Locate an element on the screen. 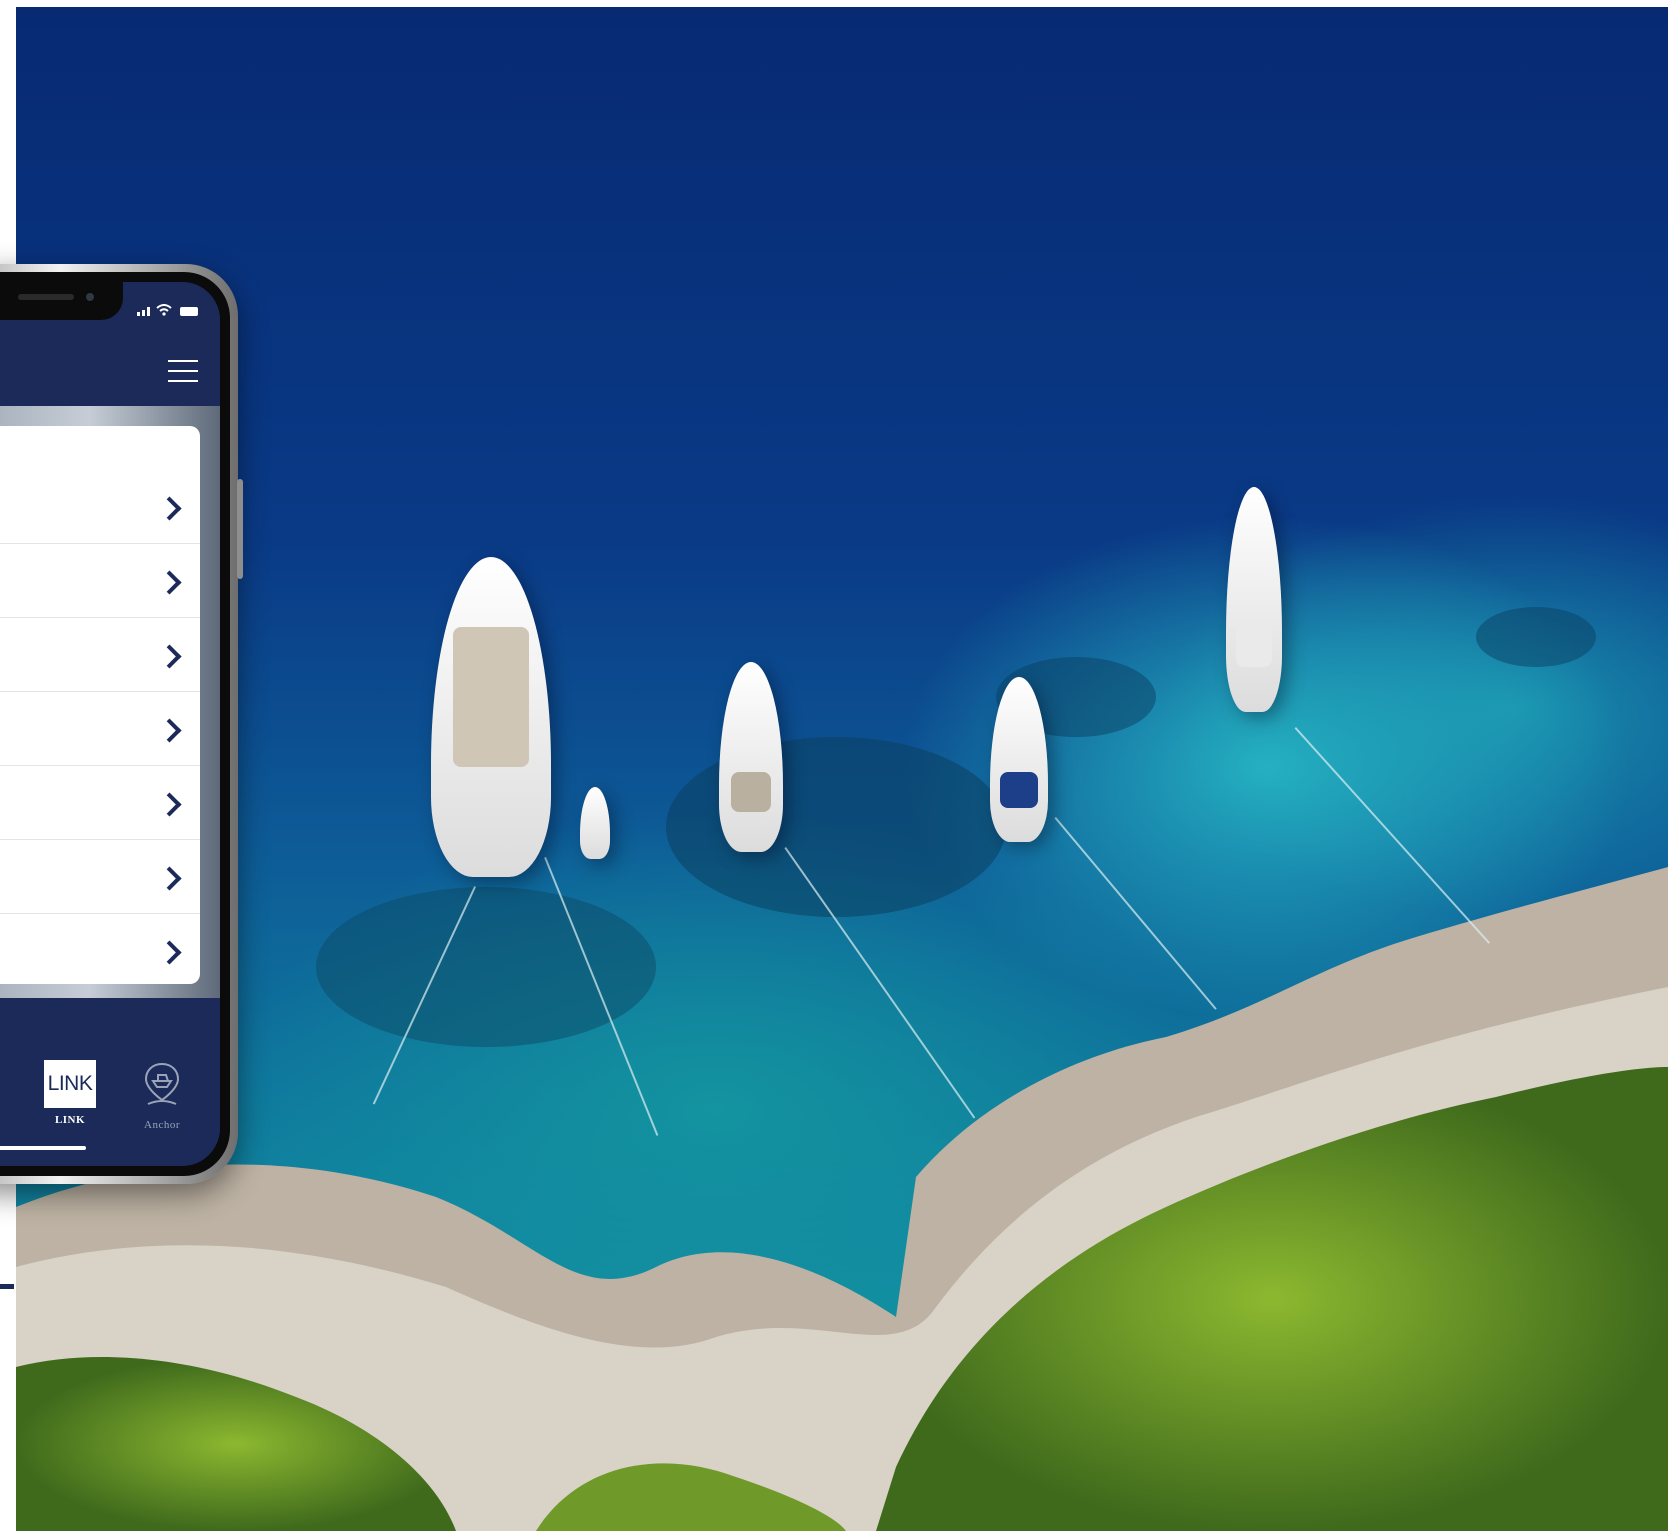 The image size is (1668, 1531). accent-line is located at coordinates (7, 1286).